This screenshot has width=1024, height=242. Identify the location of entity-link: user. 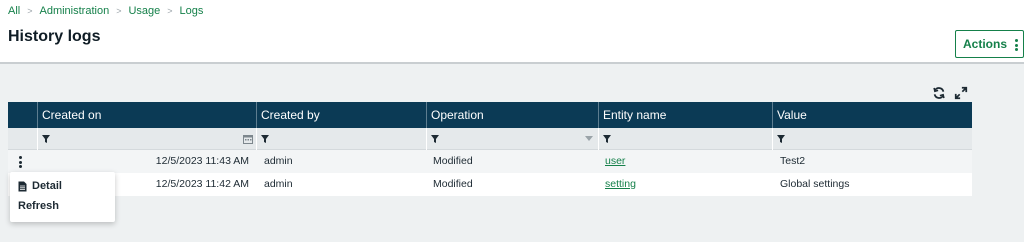
(615, 161).